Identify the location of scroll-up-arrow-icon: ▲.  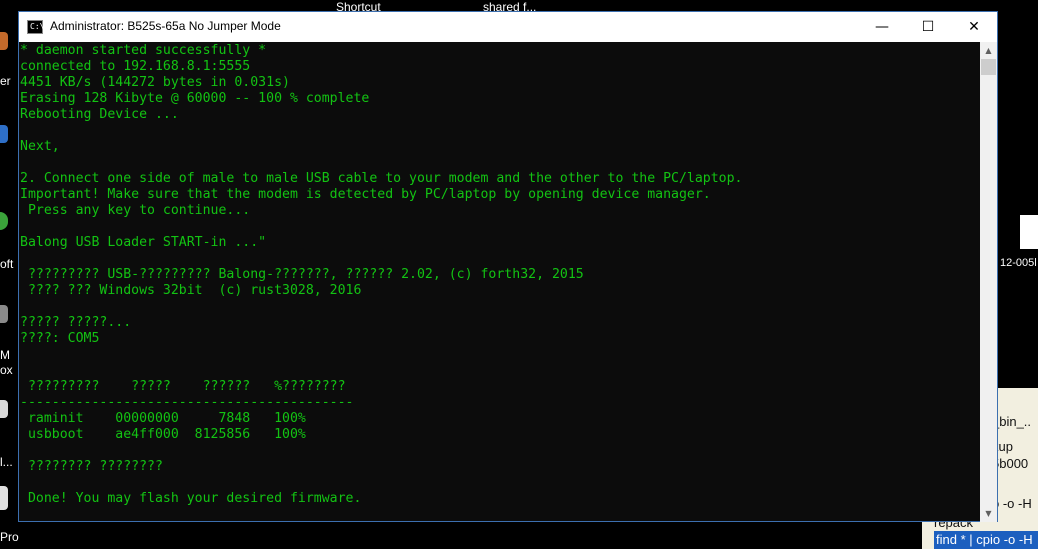
(988, 50).